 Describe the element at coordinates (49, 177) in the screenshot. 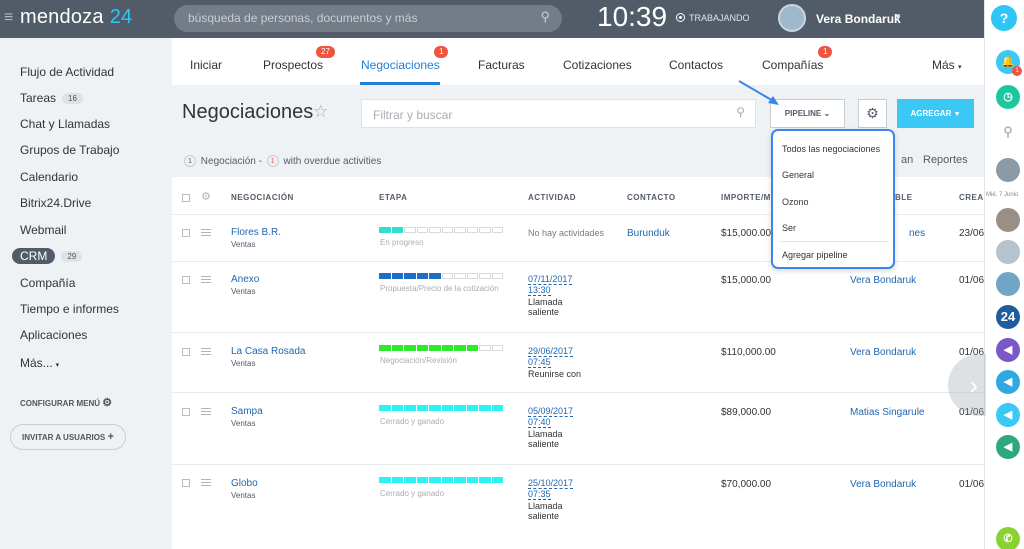

I see `sidebar-item-calendario: Calendario` at that location.